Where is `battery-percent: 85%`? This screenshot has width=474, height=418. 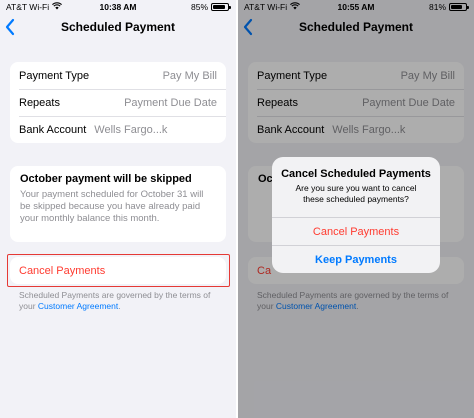
battery-percent: 85% is located at coordinates (199, 7).